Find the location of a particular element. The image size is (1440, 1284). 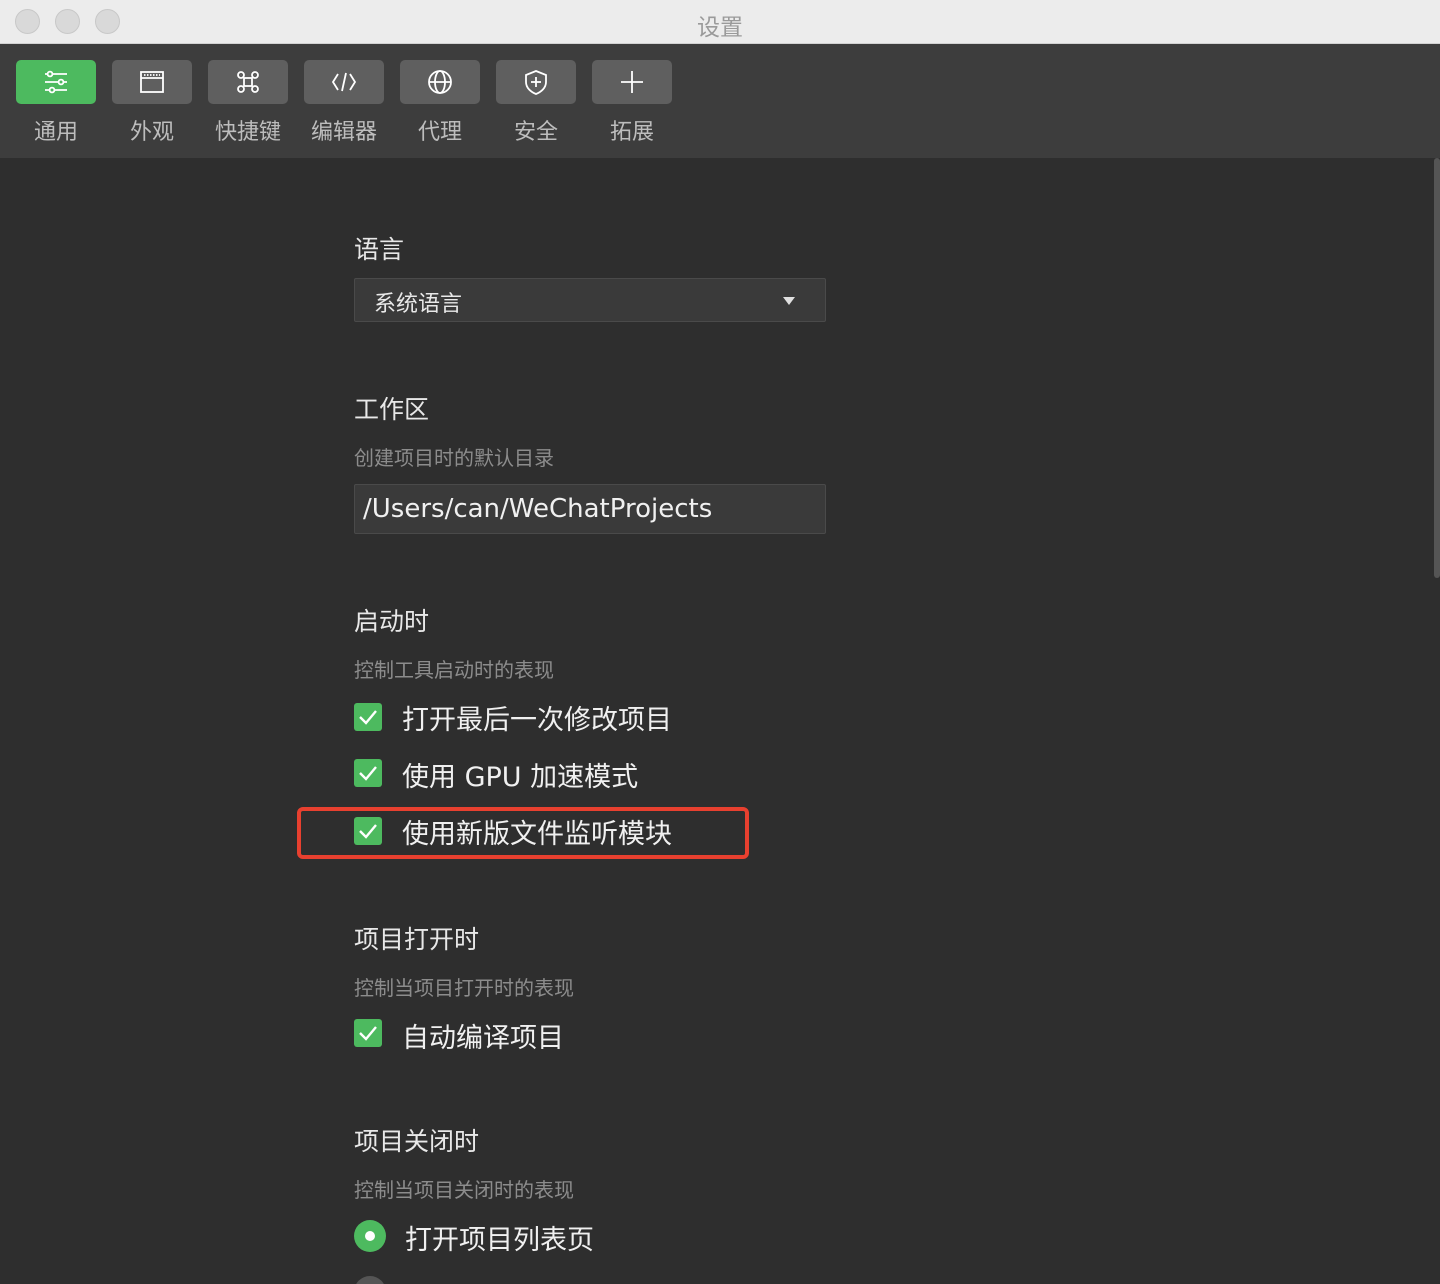

window-icon is located at coordinates (152, 82).